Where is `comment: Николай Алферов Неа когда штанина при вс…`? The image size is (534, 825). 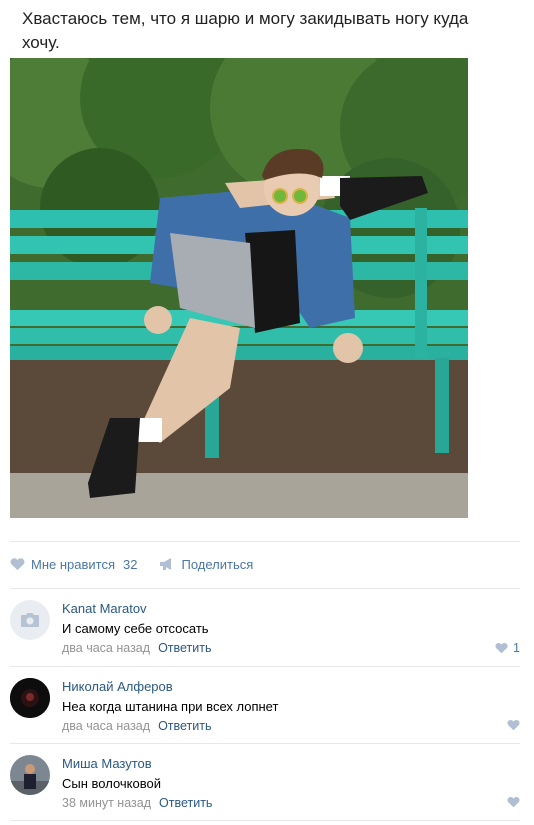 comment: Николай Алферов Неа когда штанина при вс… is located at coordinates (265, 705).